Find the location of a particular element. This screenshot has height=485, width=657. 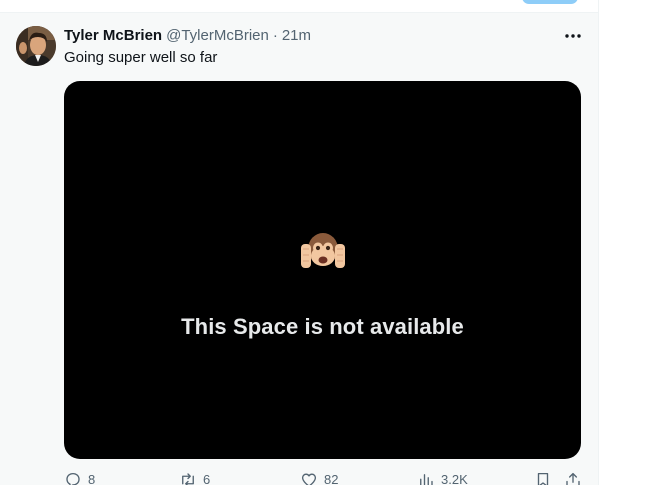

share-button is located at coordinates (573, 478).